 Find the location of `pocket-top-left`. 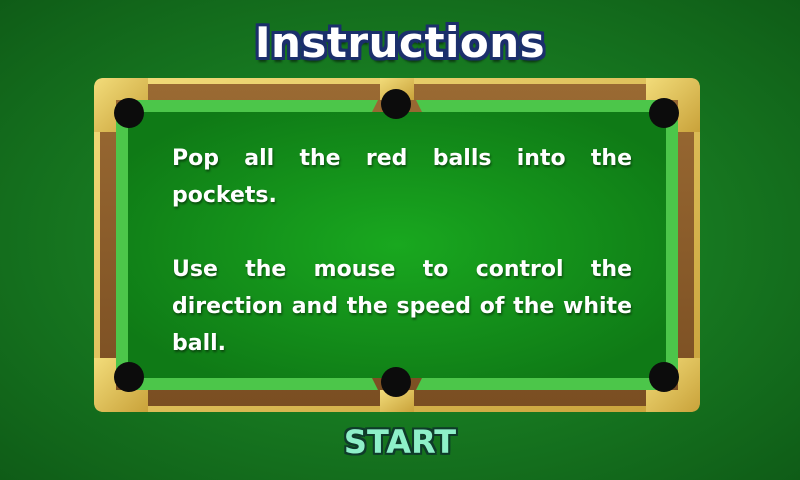

pocket-top-left is located at coordinates (129, 113).